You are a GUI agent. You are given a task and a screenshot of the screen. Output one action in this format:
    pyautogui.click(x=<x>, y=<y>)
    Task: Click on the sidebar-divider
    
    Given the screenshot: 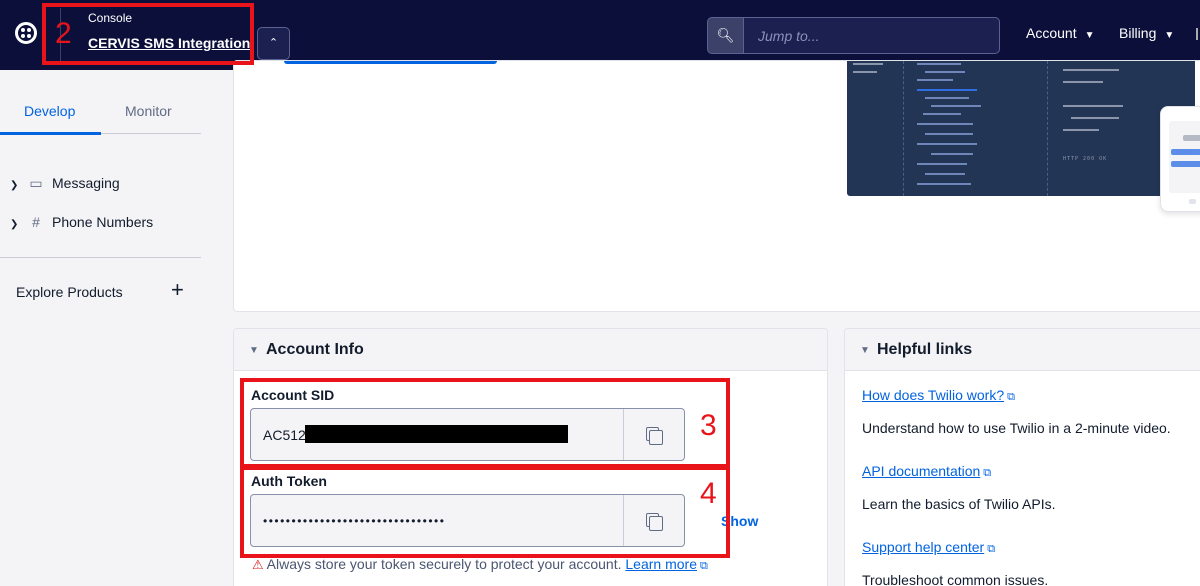 What is the action you would take?
    pyautogui.click(x=100, y=257)
    